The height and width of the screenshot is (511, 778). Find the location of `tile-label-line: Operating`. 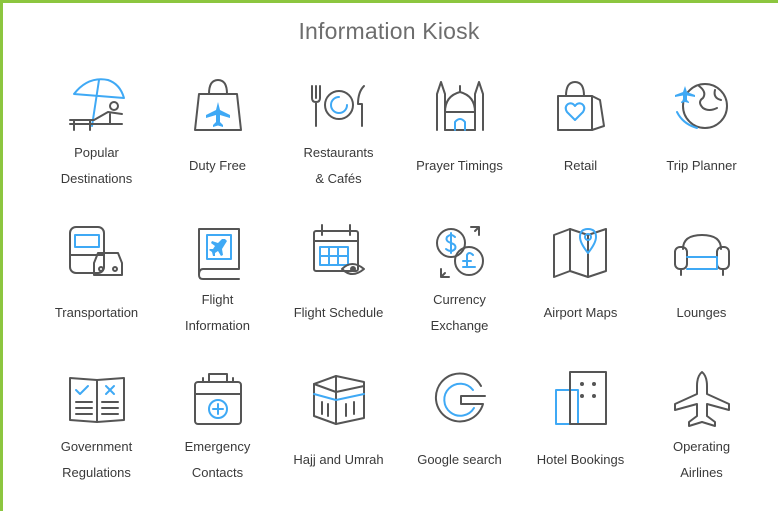

tile-label-line: Operating is located at coordinates (701, 446).